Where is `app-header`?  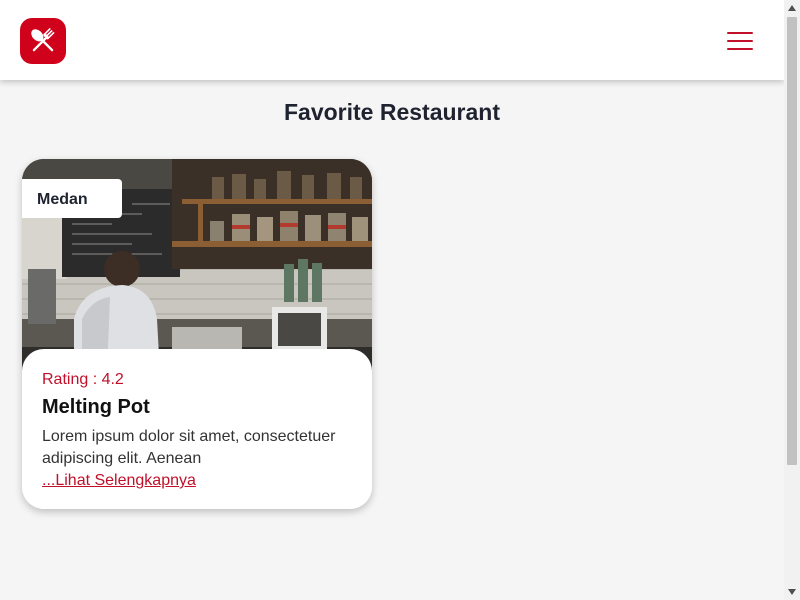
app-header is located at coordinates (392, 40).